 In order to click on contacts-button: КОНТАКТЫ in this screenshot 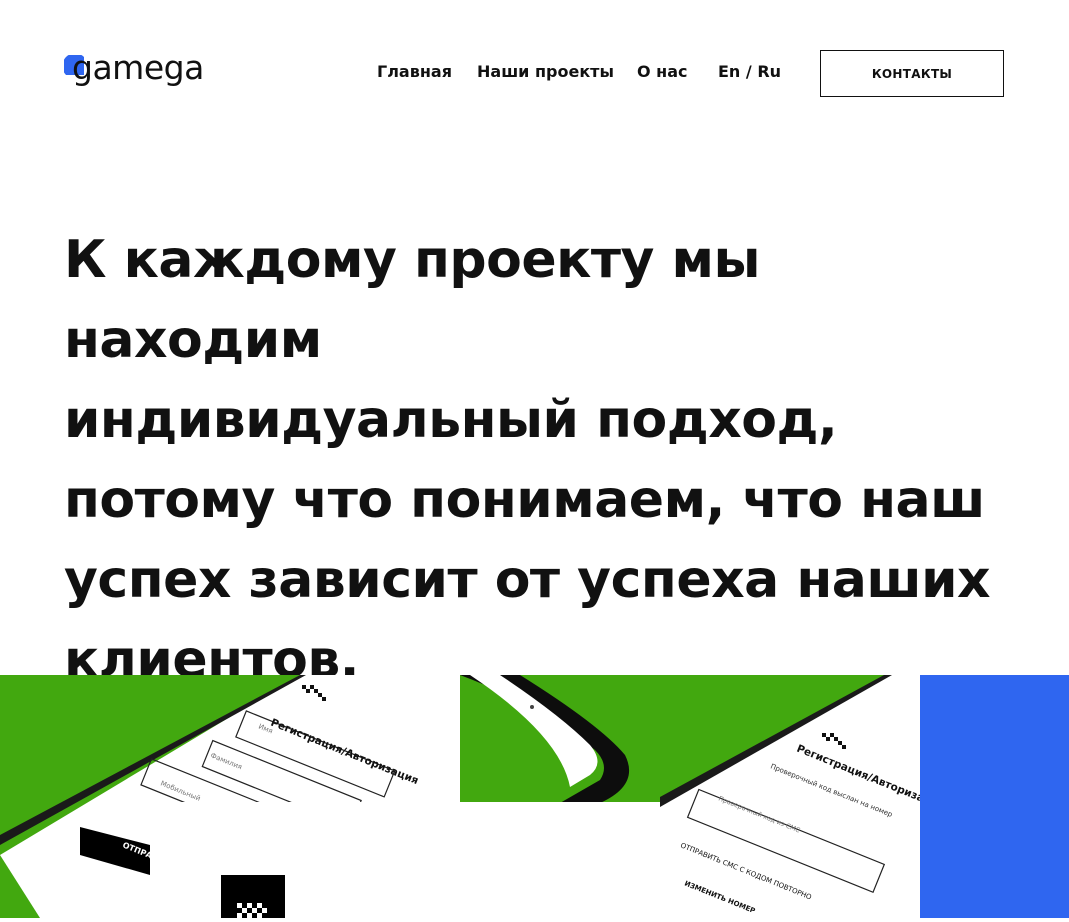, I will do `click(912, 73)`.